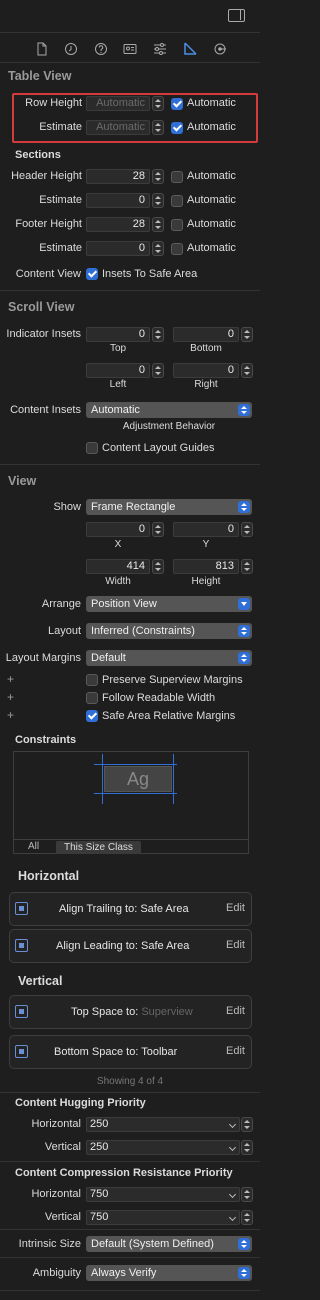 The height and width of the screenshot is (1300, 320). What do you see at coordinates (92, 698) in the screenshot?
I see `readable-width-checkbox` at bounding box center [92, 698].